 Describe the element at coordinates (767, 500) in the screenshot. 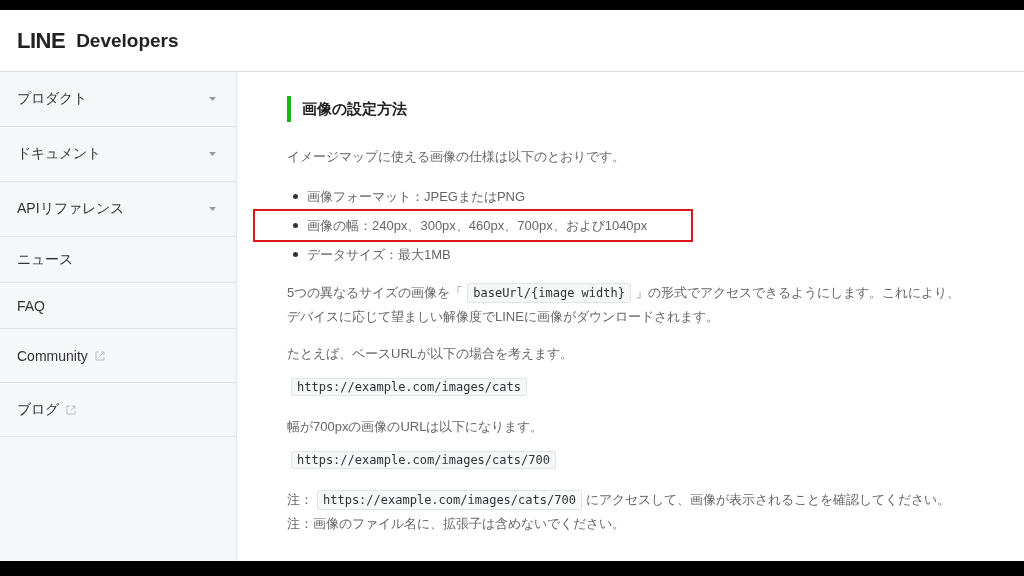

I see `body-text: にアクセスして、画像が表示されることを確認してください。` at that location.